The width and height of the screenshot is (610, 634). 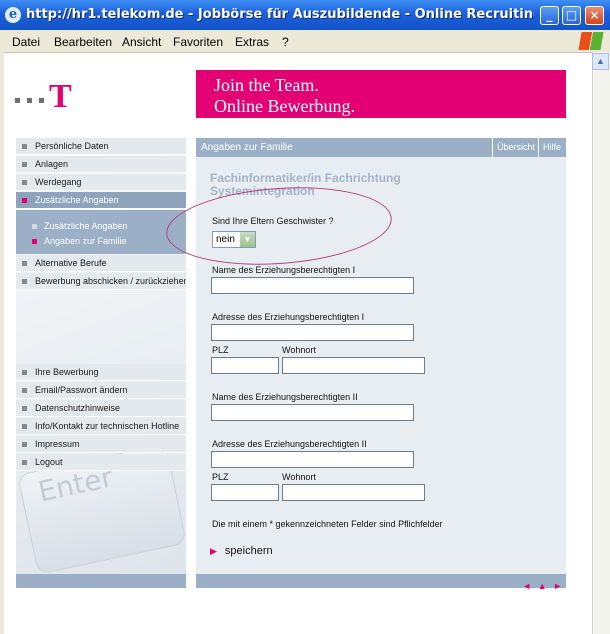 What do you see at coordinates (101, 444) in the screenshot?
I see `nav-item-impressum: Impressum` at bounding box center [101, 444].